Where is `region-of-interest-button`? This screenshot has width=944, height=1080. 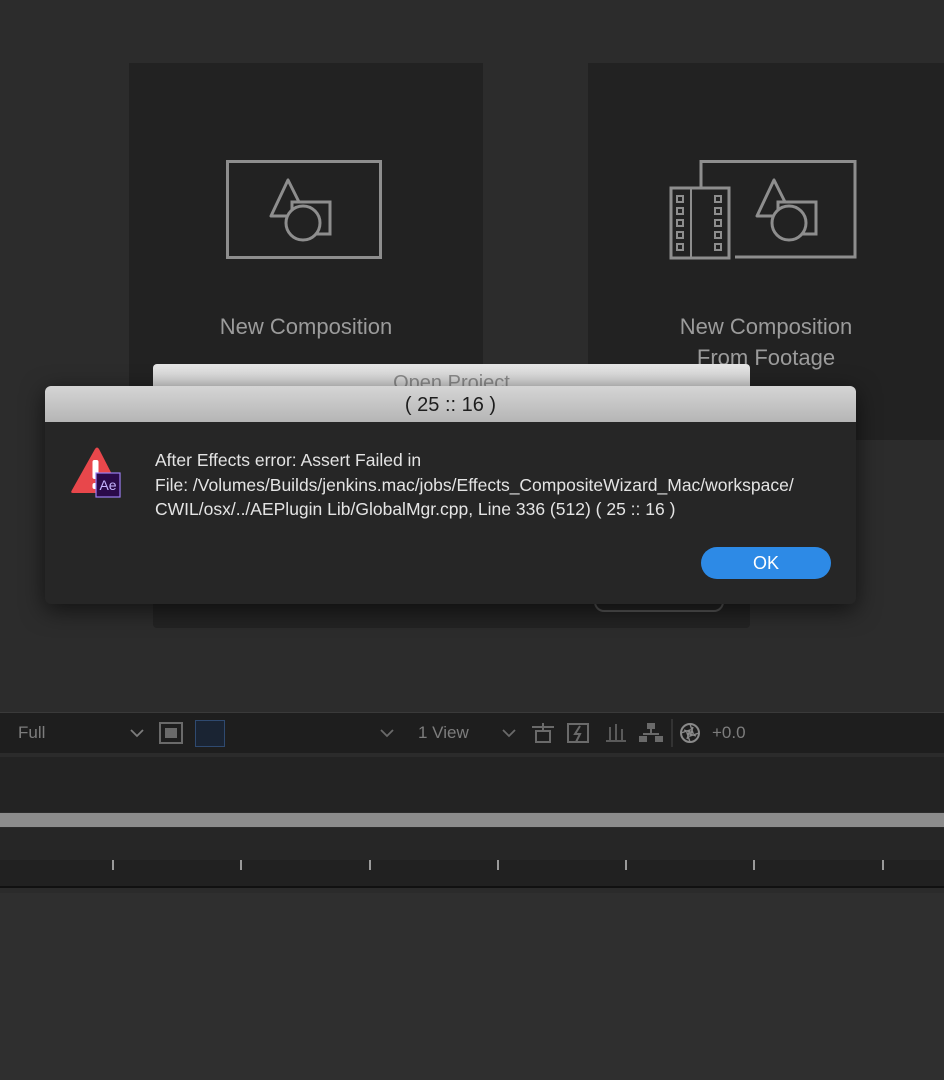
region-of-interest-button is located at coordinates (210, 733).